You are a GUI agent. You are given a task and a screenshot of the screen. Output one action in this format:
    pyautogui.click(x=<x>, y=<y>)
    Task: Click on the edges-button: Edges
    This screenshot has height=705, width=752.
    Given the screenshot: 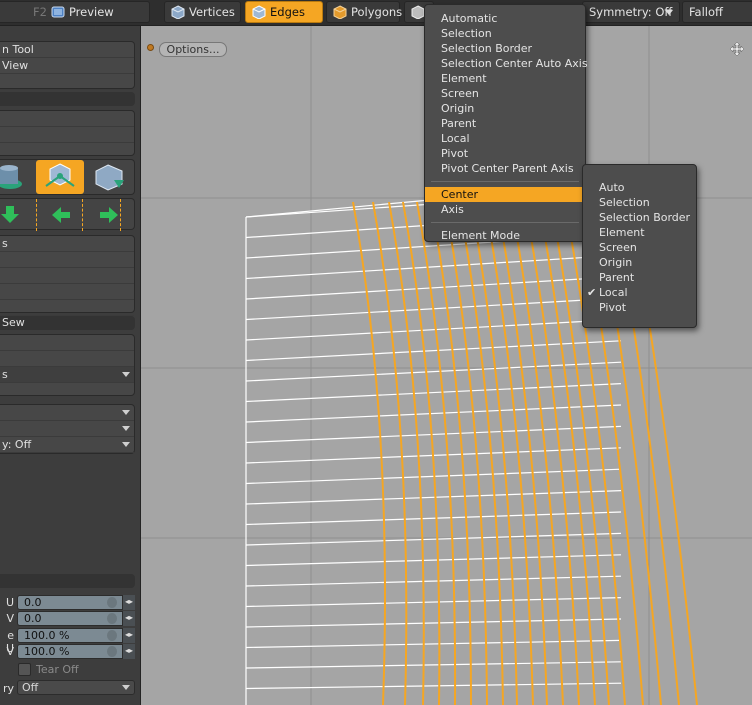 What is the action you would take?
    pyautogui.click(x=284, y=12)
    